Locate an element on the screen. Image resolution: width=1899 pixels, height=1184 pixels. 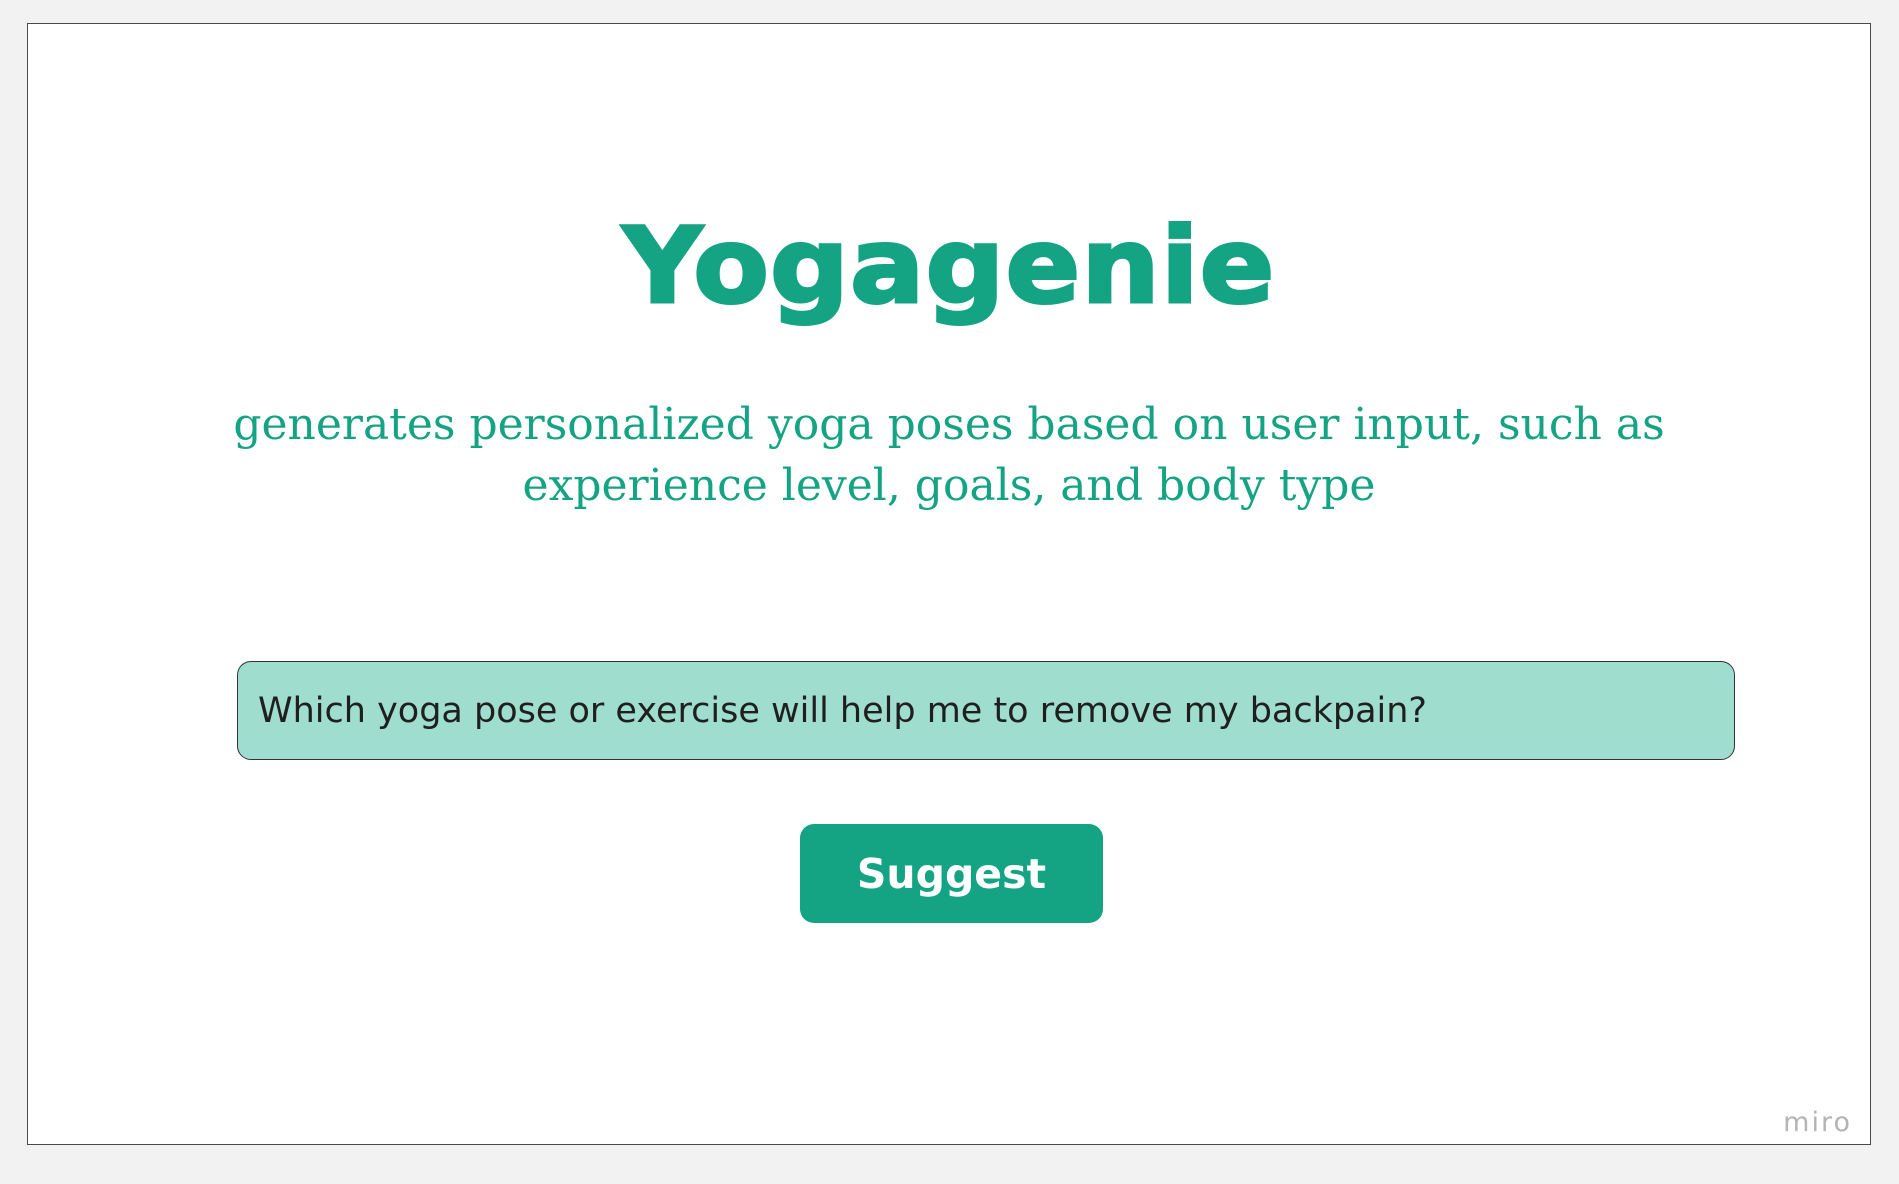
miro-watermark: miro is located at coordinates (1817, 1122).